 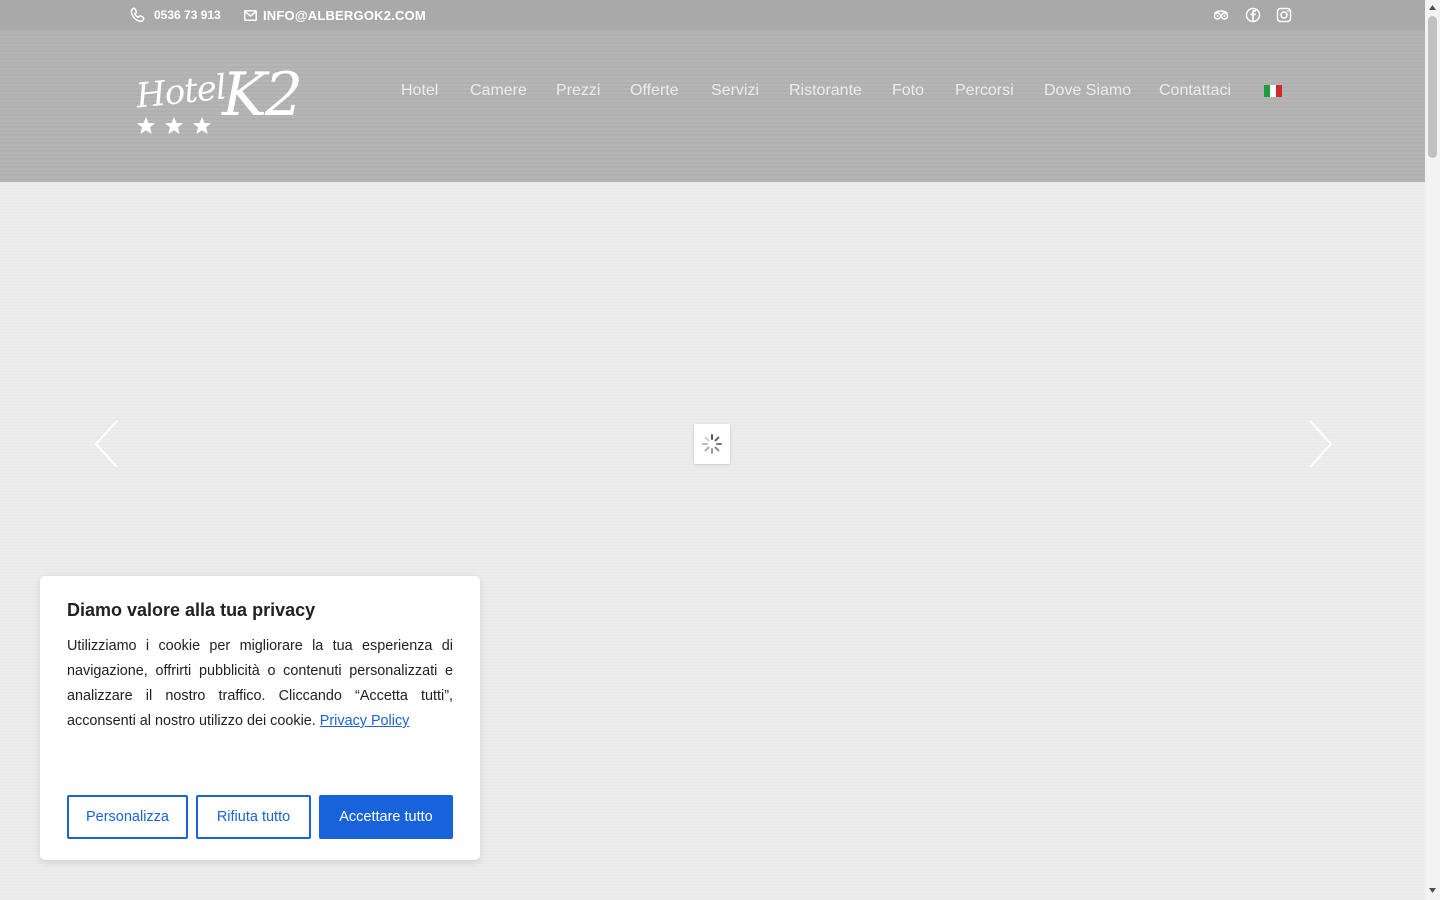 What do you see at coordinates (386, 817) in the screenshot?
I see `accept-all-button: Accettare tutto` at bounding box center [386, 817].